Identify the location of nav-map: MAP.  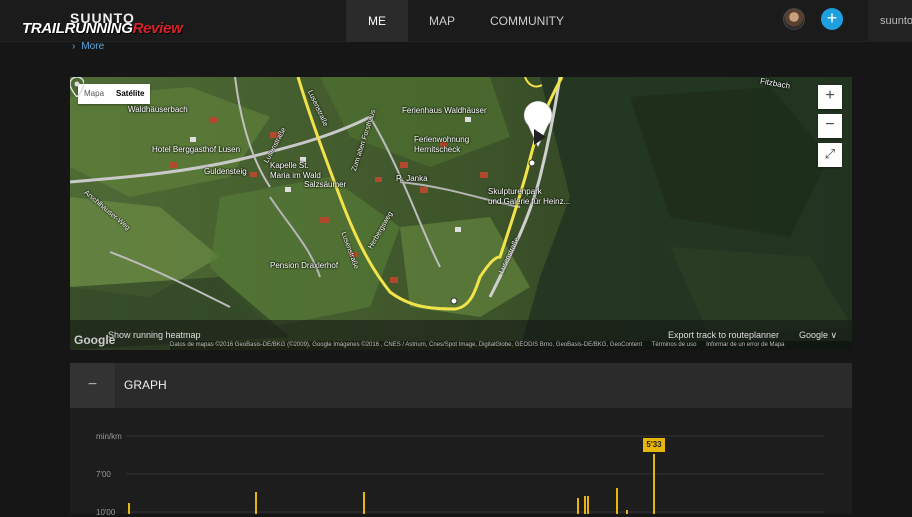
(442, 21).